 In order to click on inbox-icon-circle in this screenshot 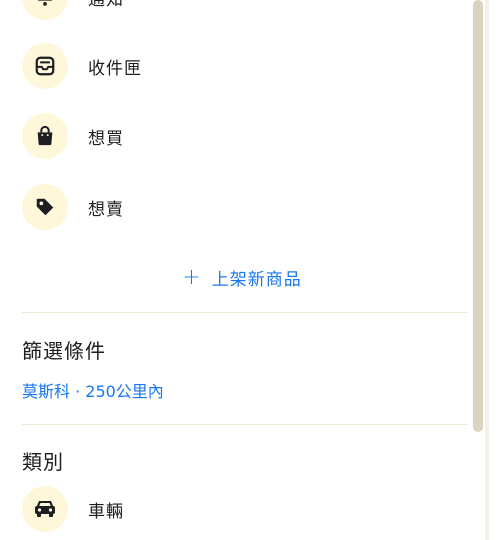, I will do `click(45, 66)`.